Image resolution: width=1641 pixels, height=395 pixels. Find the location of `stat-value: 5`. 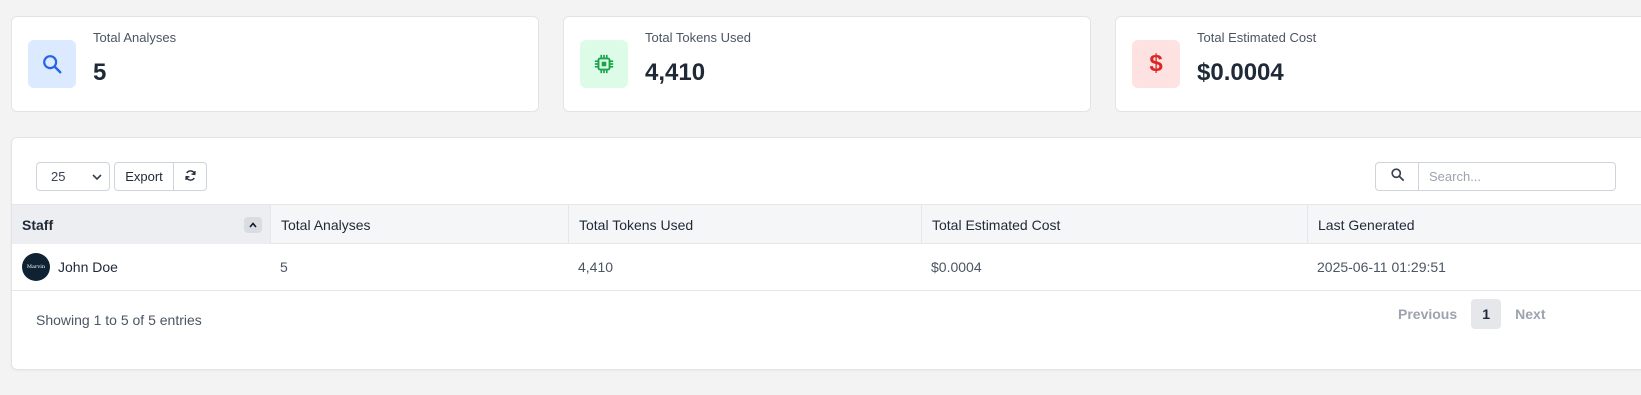

stat-value: 5 is located at coordinates (100, 72).